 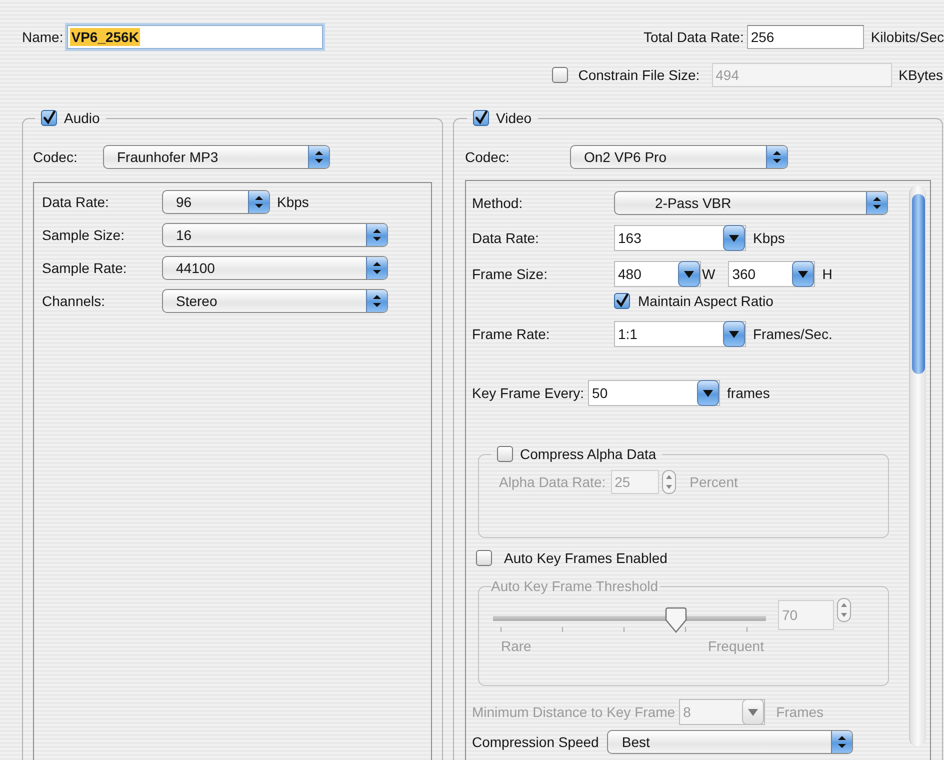 I want to click on unit-label: frames, so click(x=748, y=393).